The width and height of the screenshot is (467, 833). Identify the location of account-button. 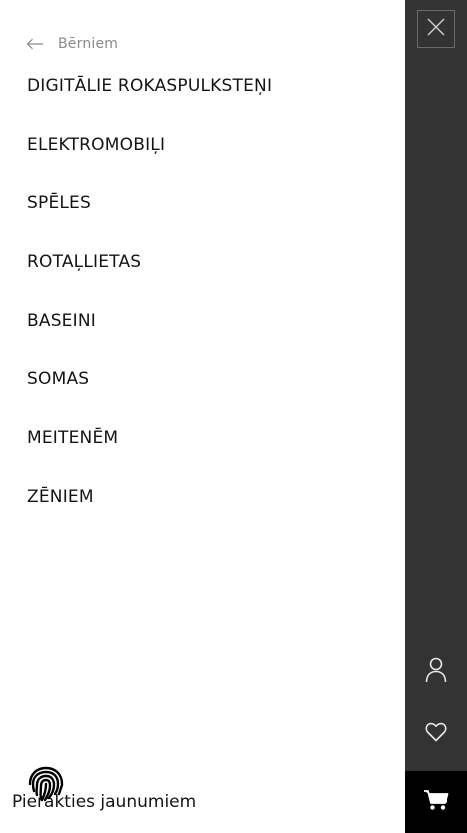
(436, 672).